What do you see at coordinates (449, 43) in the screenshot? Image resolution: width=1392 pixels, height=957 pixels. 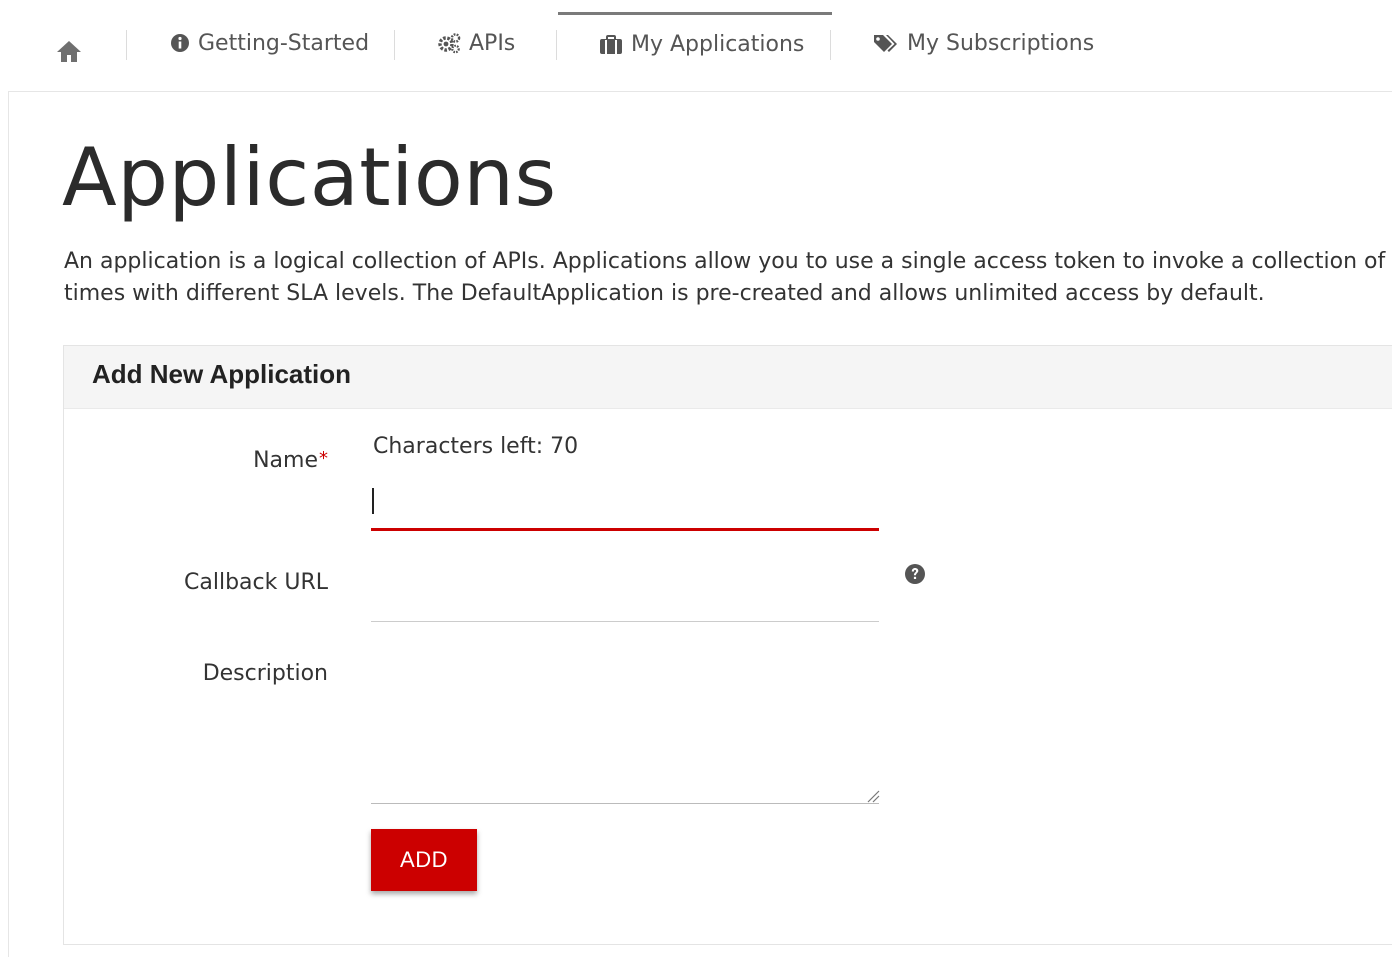 I see `cogs-icon` at bounding box center [449, 43].